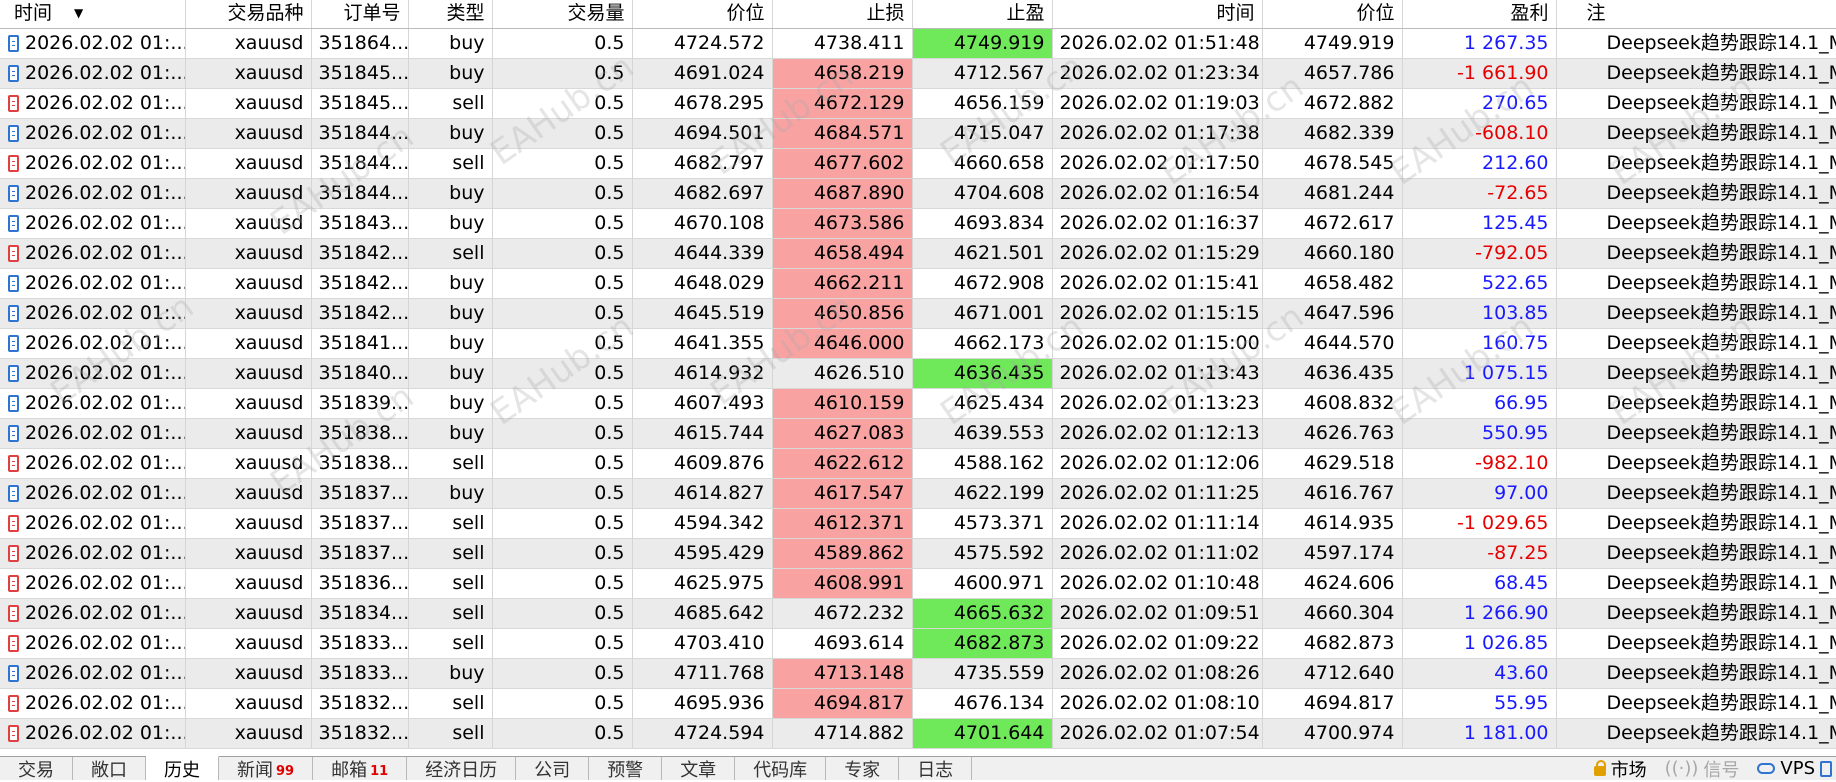  I want to click on col-header-time: 时间 ▼, so click(93, 14).